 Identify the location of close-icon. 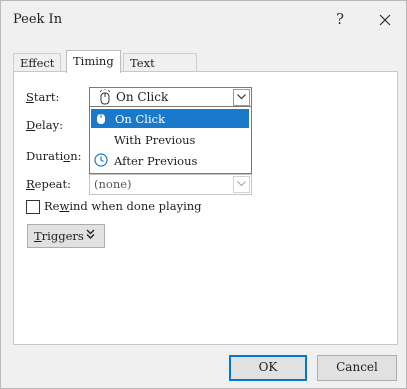
(385, 20).